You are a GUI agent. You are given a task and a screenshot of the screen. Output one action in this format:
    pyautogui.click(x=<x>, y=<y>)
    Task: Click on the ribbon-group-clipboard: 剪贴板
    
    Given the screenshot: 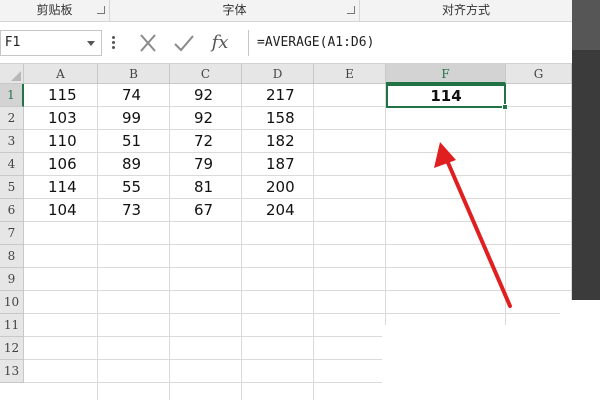 What is the action you would take?
    pyautogui.click(x=55, y=11)
    